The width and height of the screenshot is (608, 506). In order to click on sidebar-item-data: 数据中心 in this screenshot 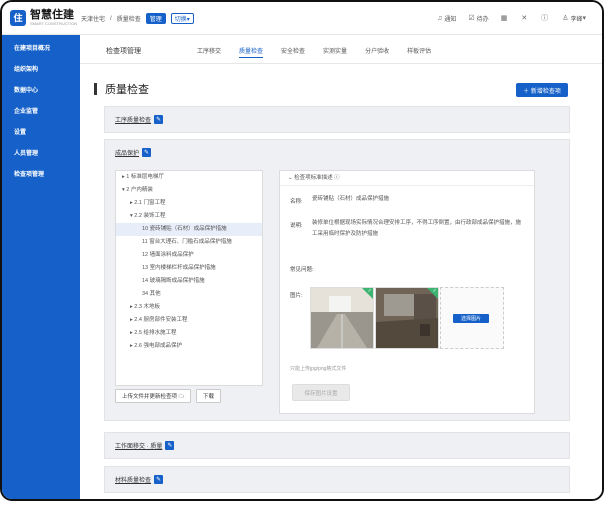, I will do `click(41, 91)`.